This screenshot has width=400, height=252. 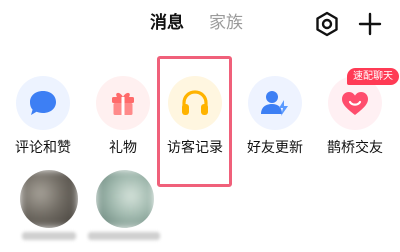 I want to click on quick-action-friend-updates: 好友更新, so click(x=275, y=119).